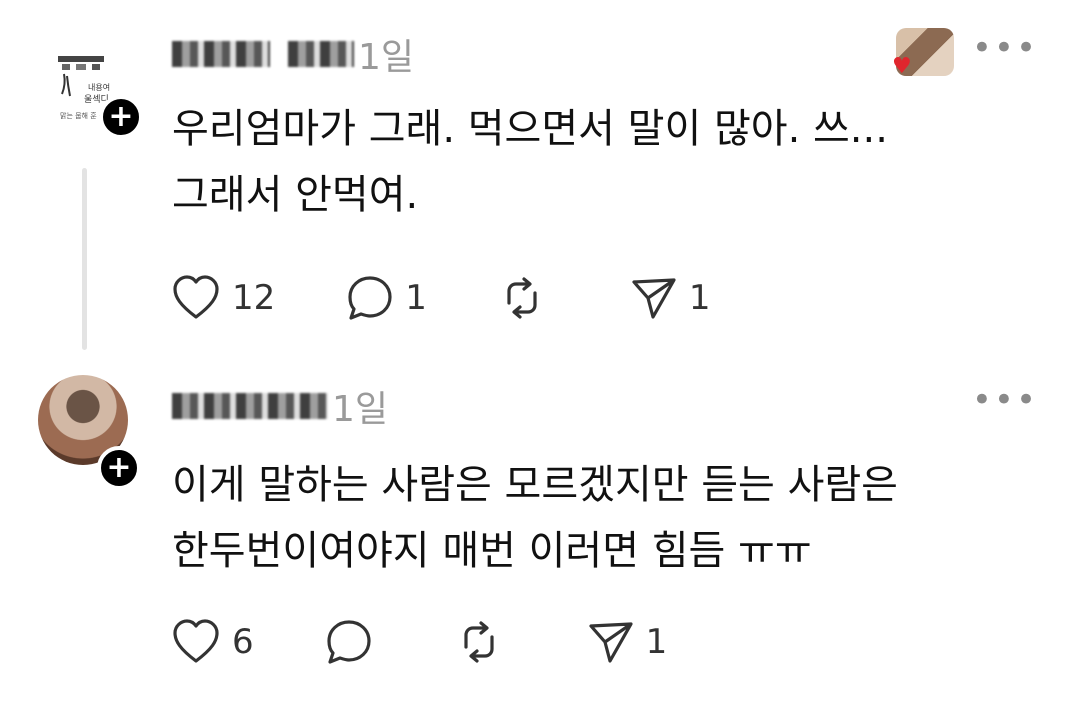 The image size is (1078, 702). What do you see at coordinates (416, 298) in the screenshot?
I see `reply-count: 1` at bounding box center [416, 298].